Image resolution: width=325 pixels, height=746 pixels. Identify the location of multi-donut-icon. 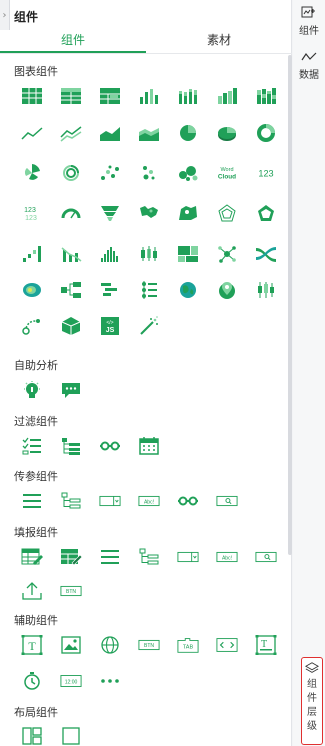
(71, 173).